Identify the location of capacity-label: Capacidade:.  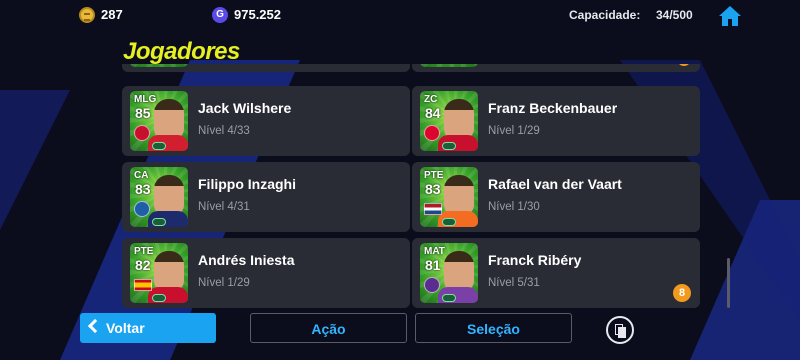
(605, 15).